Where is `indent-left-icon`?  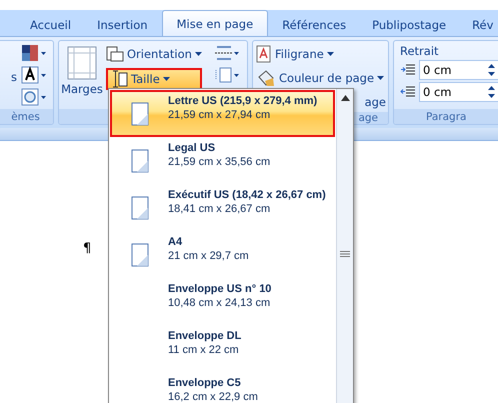 indent-left-icon is located at coordinates (408, 70).